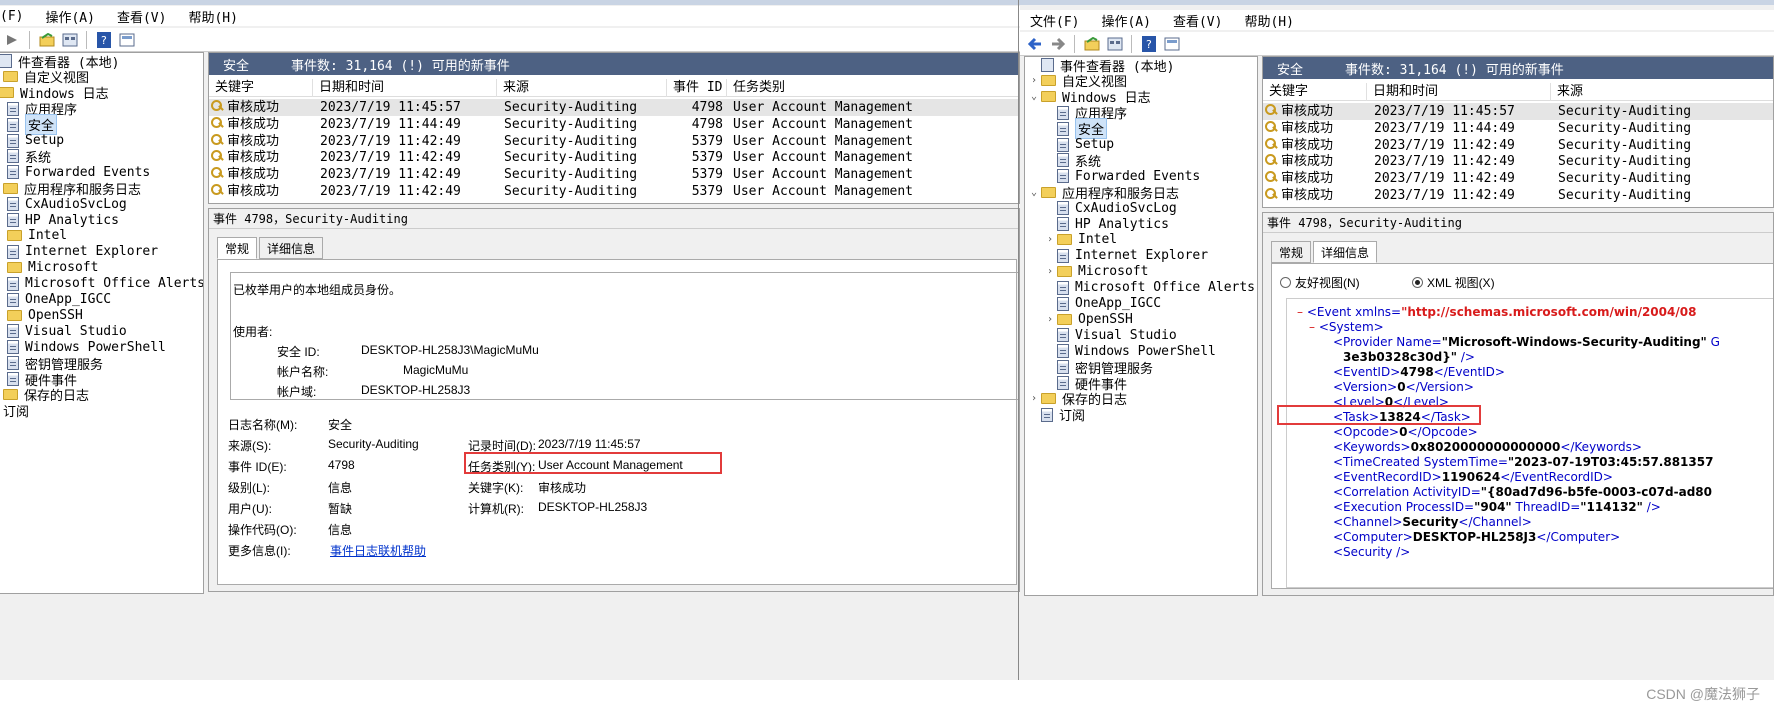 The image size is (1774, 712). What do you see at coordinates (1487, 447) in the screenshot?
I see `xml-keywords-line: <Keywords>0x8020000000000000</Keywords>` at bounding box center [1487, 447].